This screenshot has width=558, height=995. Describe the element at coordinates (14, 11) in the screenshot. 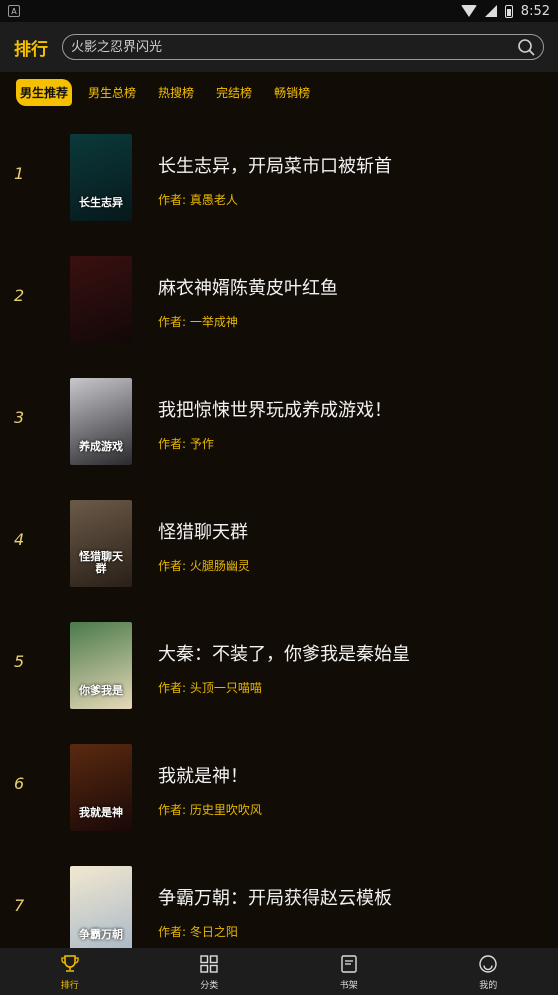

I see `notification-icon: A` at that location.